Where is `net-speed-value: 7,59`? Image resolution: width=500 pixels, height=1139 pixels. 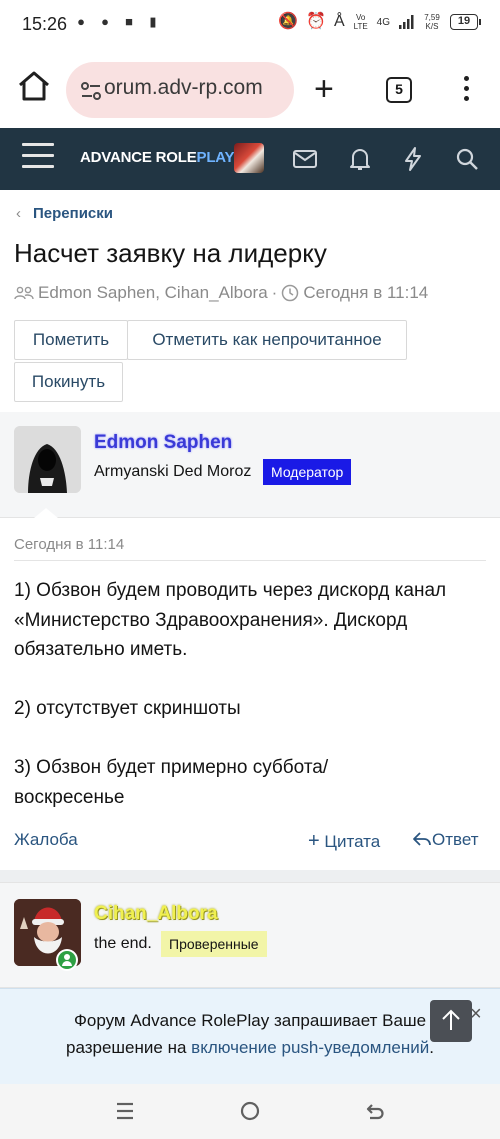 net-speed-value: 7,59 is located at coordinates (432, 17).